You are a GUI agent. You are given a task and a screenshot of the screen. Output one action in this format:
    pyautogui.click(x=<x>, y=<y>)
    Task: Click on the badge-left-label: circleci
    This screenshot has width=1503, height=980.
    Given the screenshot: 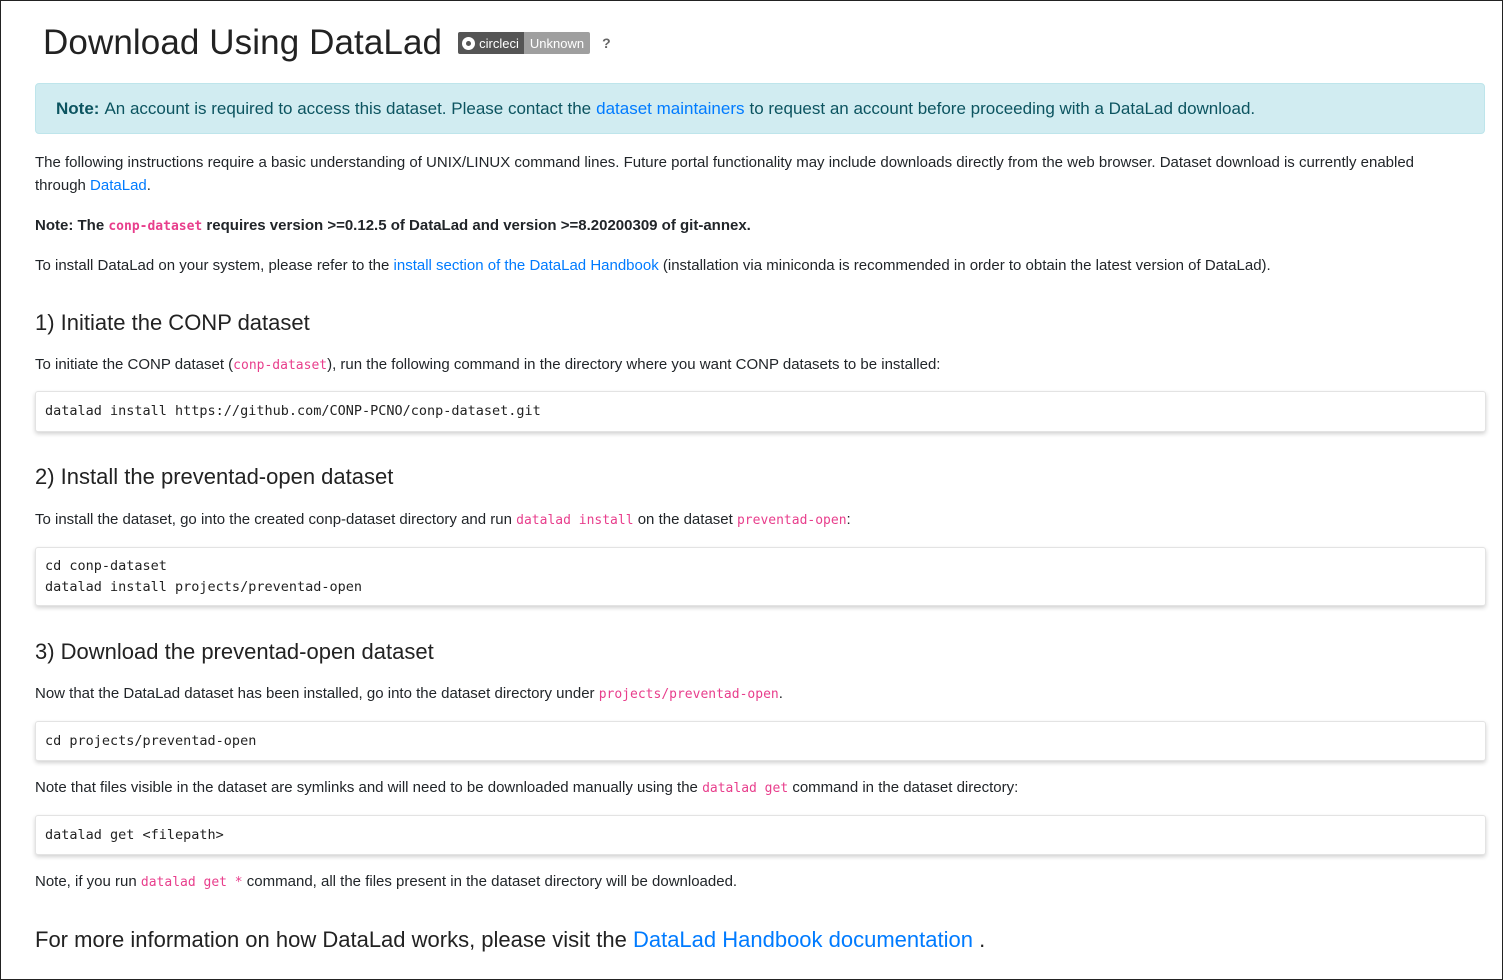 What is the action you would take?
    pyautogui.click(x=499, y=43)
    